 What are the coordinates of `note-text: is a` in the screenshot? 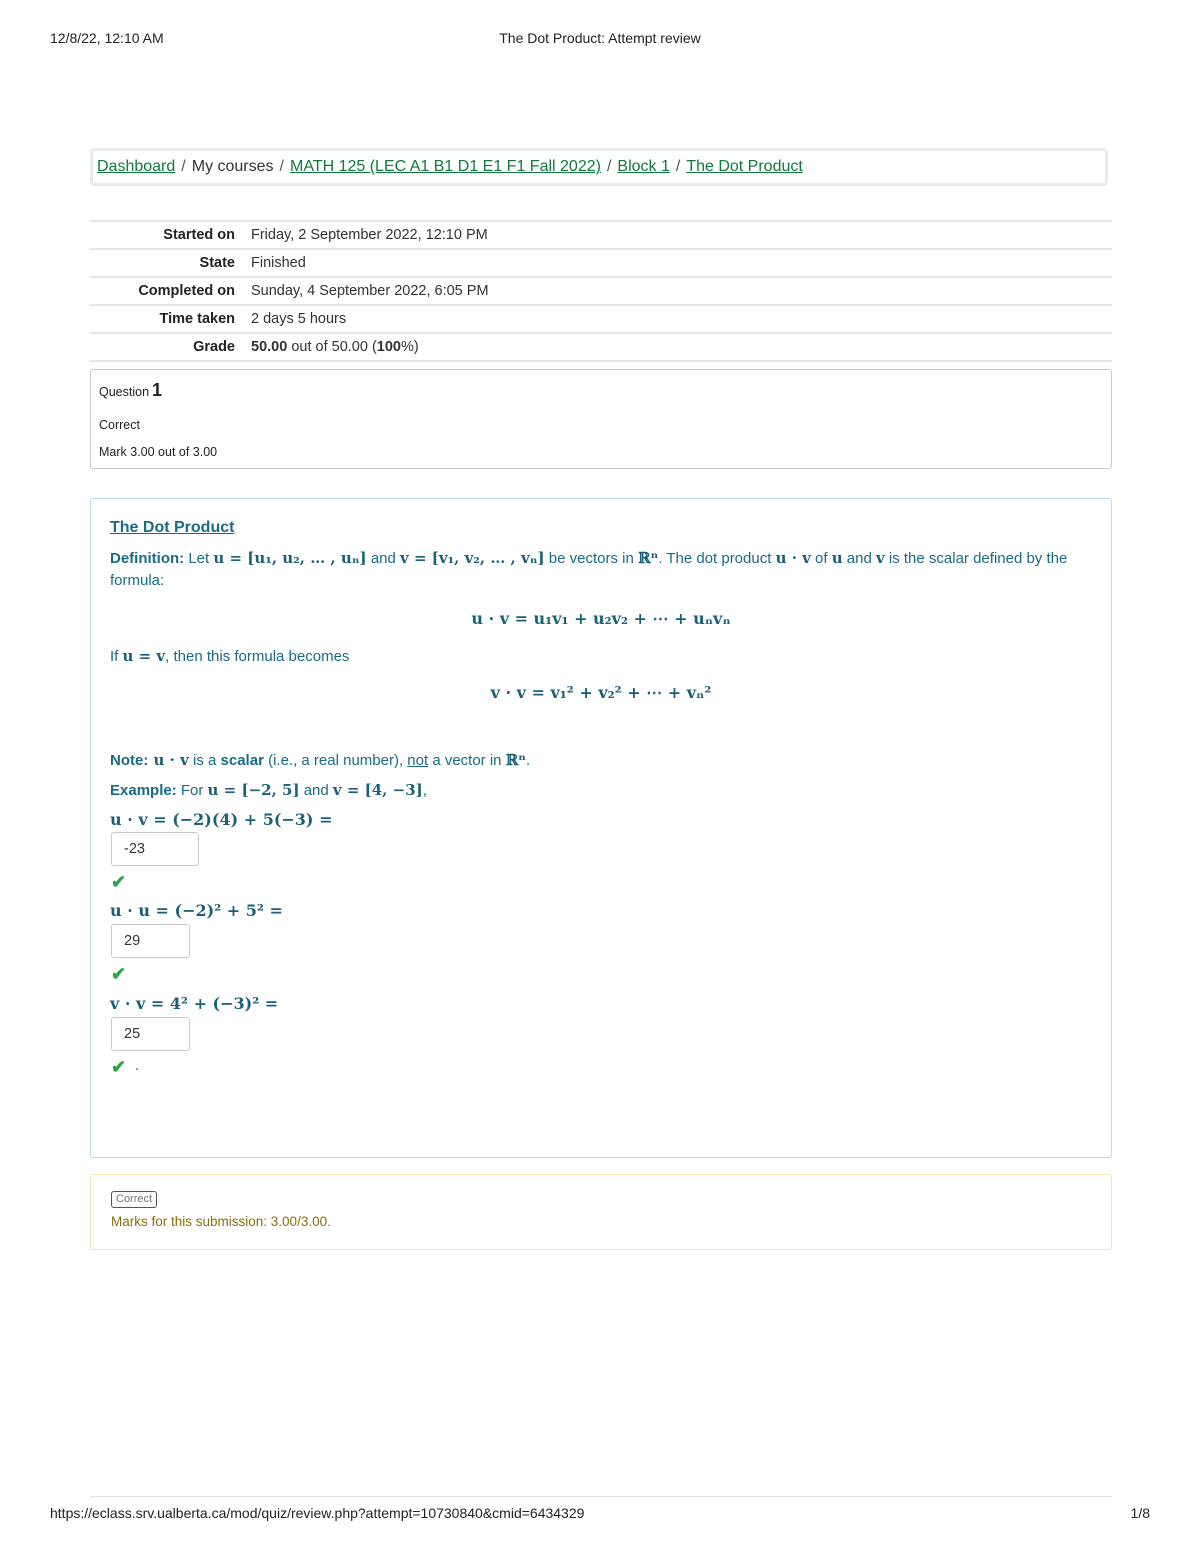 It's located at (204, 760).